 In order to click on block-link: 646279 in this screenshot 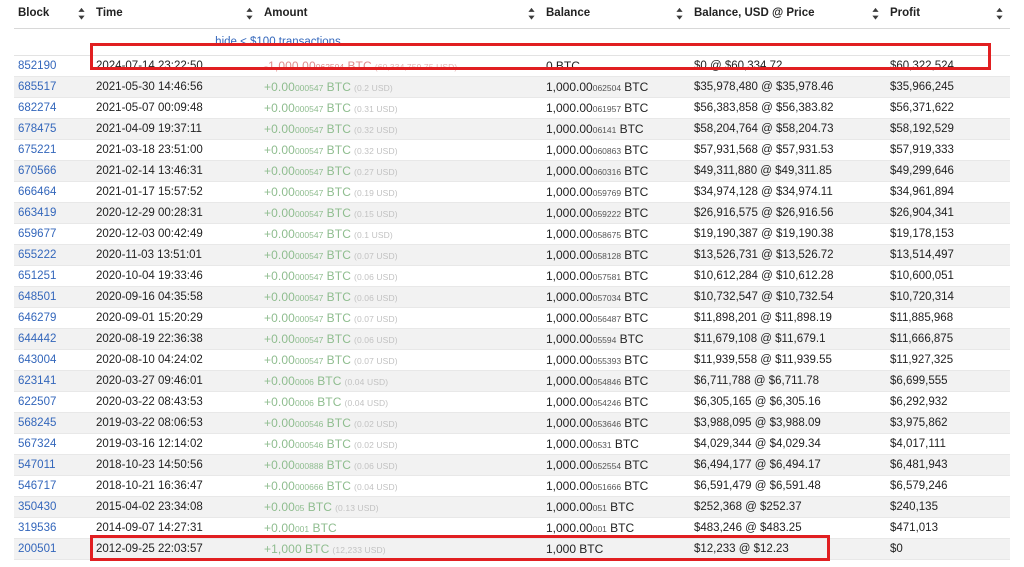, I will do `click(37, 318)`.